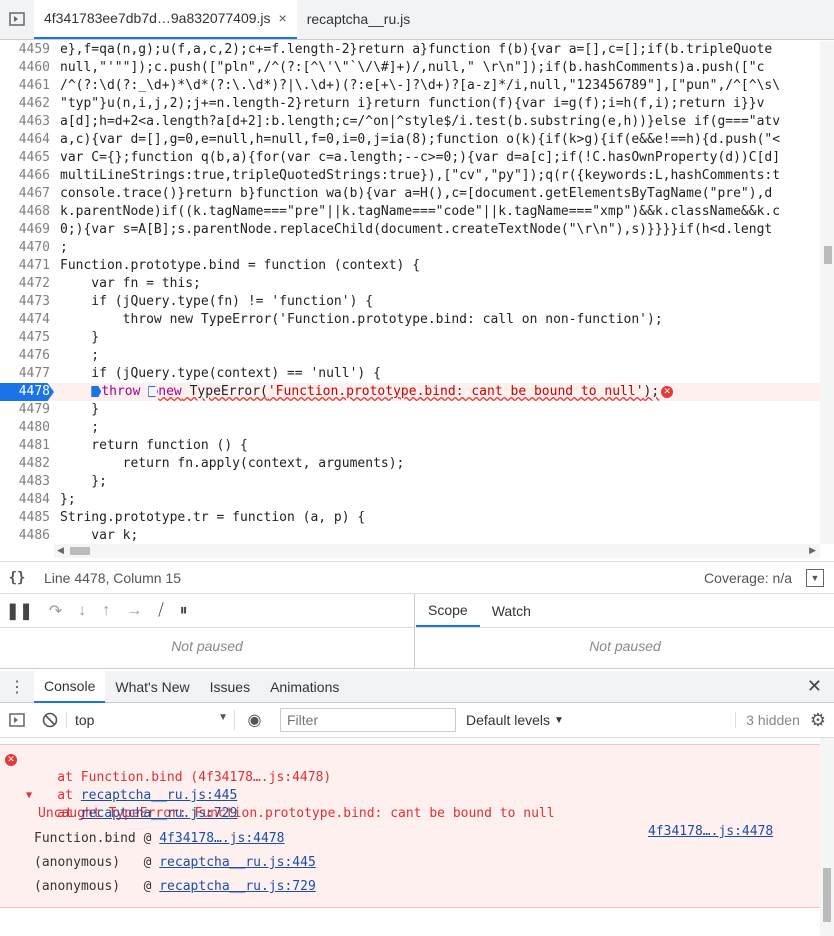  I want to click on stack-frame-link: recaptcha__ru.js:445, so click(159, 795).